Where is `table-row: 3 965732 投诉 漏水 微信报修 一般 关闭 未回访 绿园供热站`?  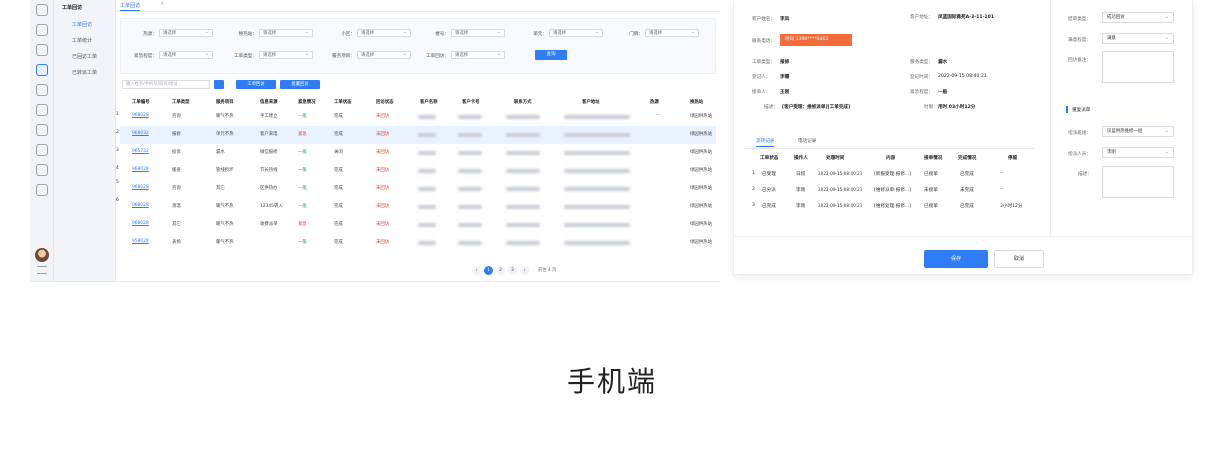 table-row: 3 965732 投诉 漏水 微信报修 一般 关闭 未回访 绿园供热站 is located at coordinates (416, 153).